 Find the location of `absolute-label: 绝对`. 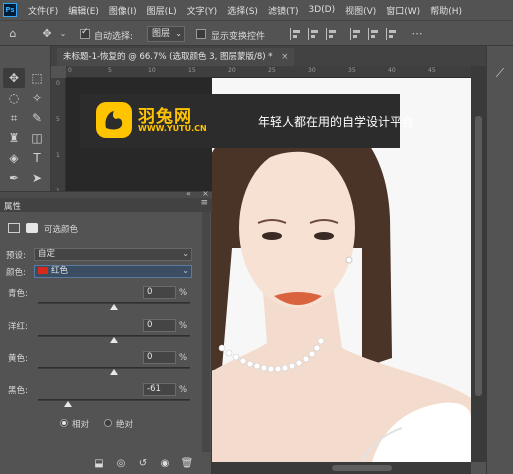

absolute-label: 绝对 is located at coordinates (125, 425).